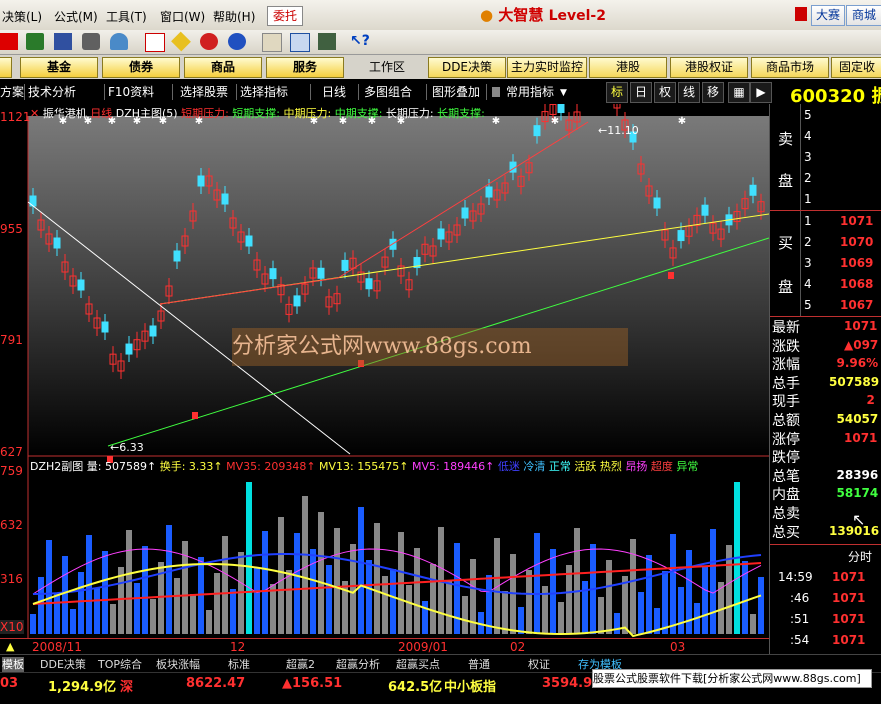  What do you see at coordinates (126, 685) in the screenshot?
I see `status-sz-label: 深` at bounding box center [126, 685].